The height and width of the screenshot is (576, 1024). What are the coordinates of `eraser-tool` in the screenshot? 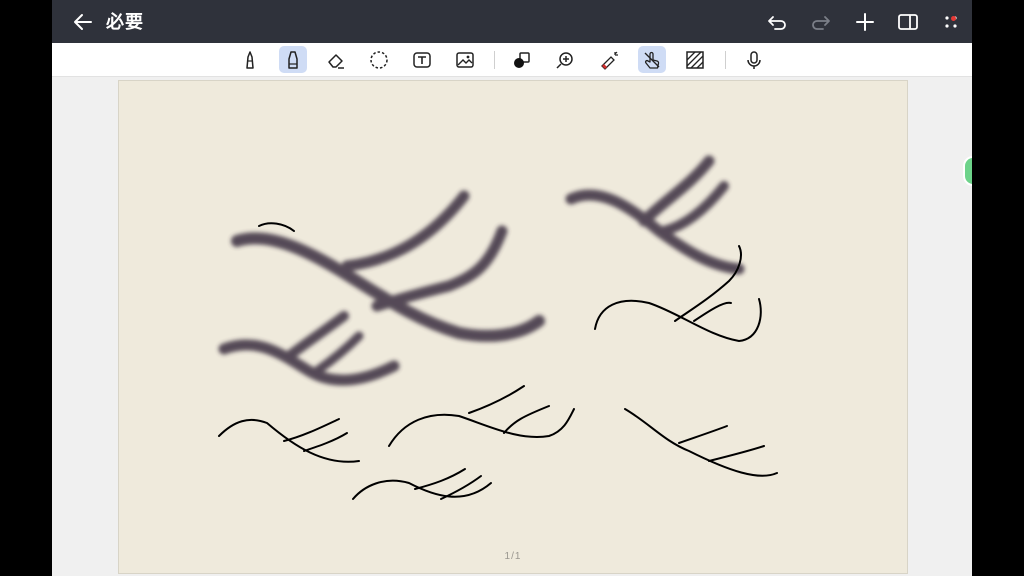 It's located at (336, 59).